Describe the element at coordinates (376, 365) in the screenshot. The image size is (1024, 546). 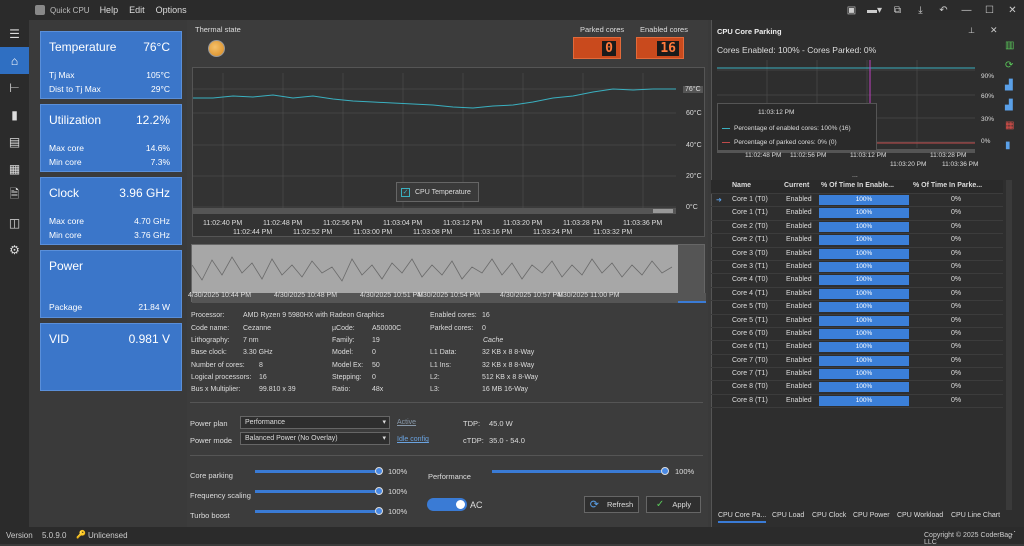
I see `info-value: 50` at that location.